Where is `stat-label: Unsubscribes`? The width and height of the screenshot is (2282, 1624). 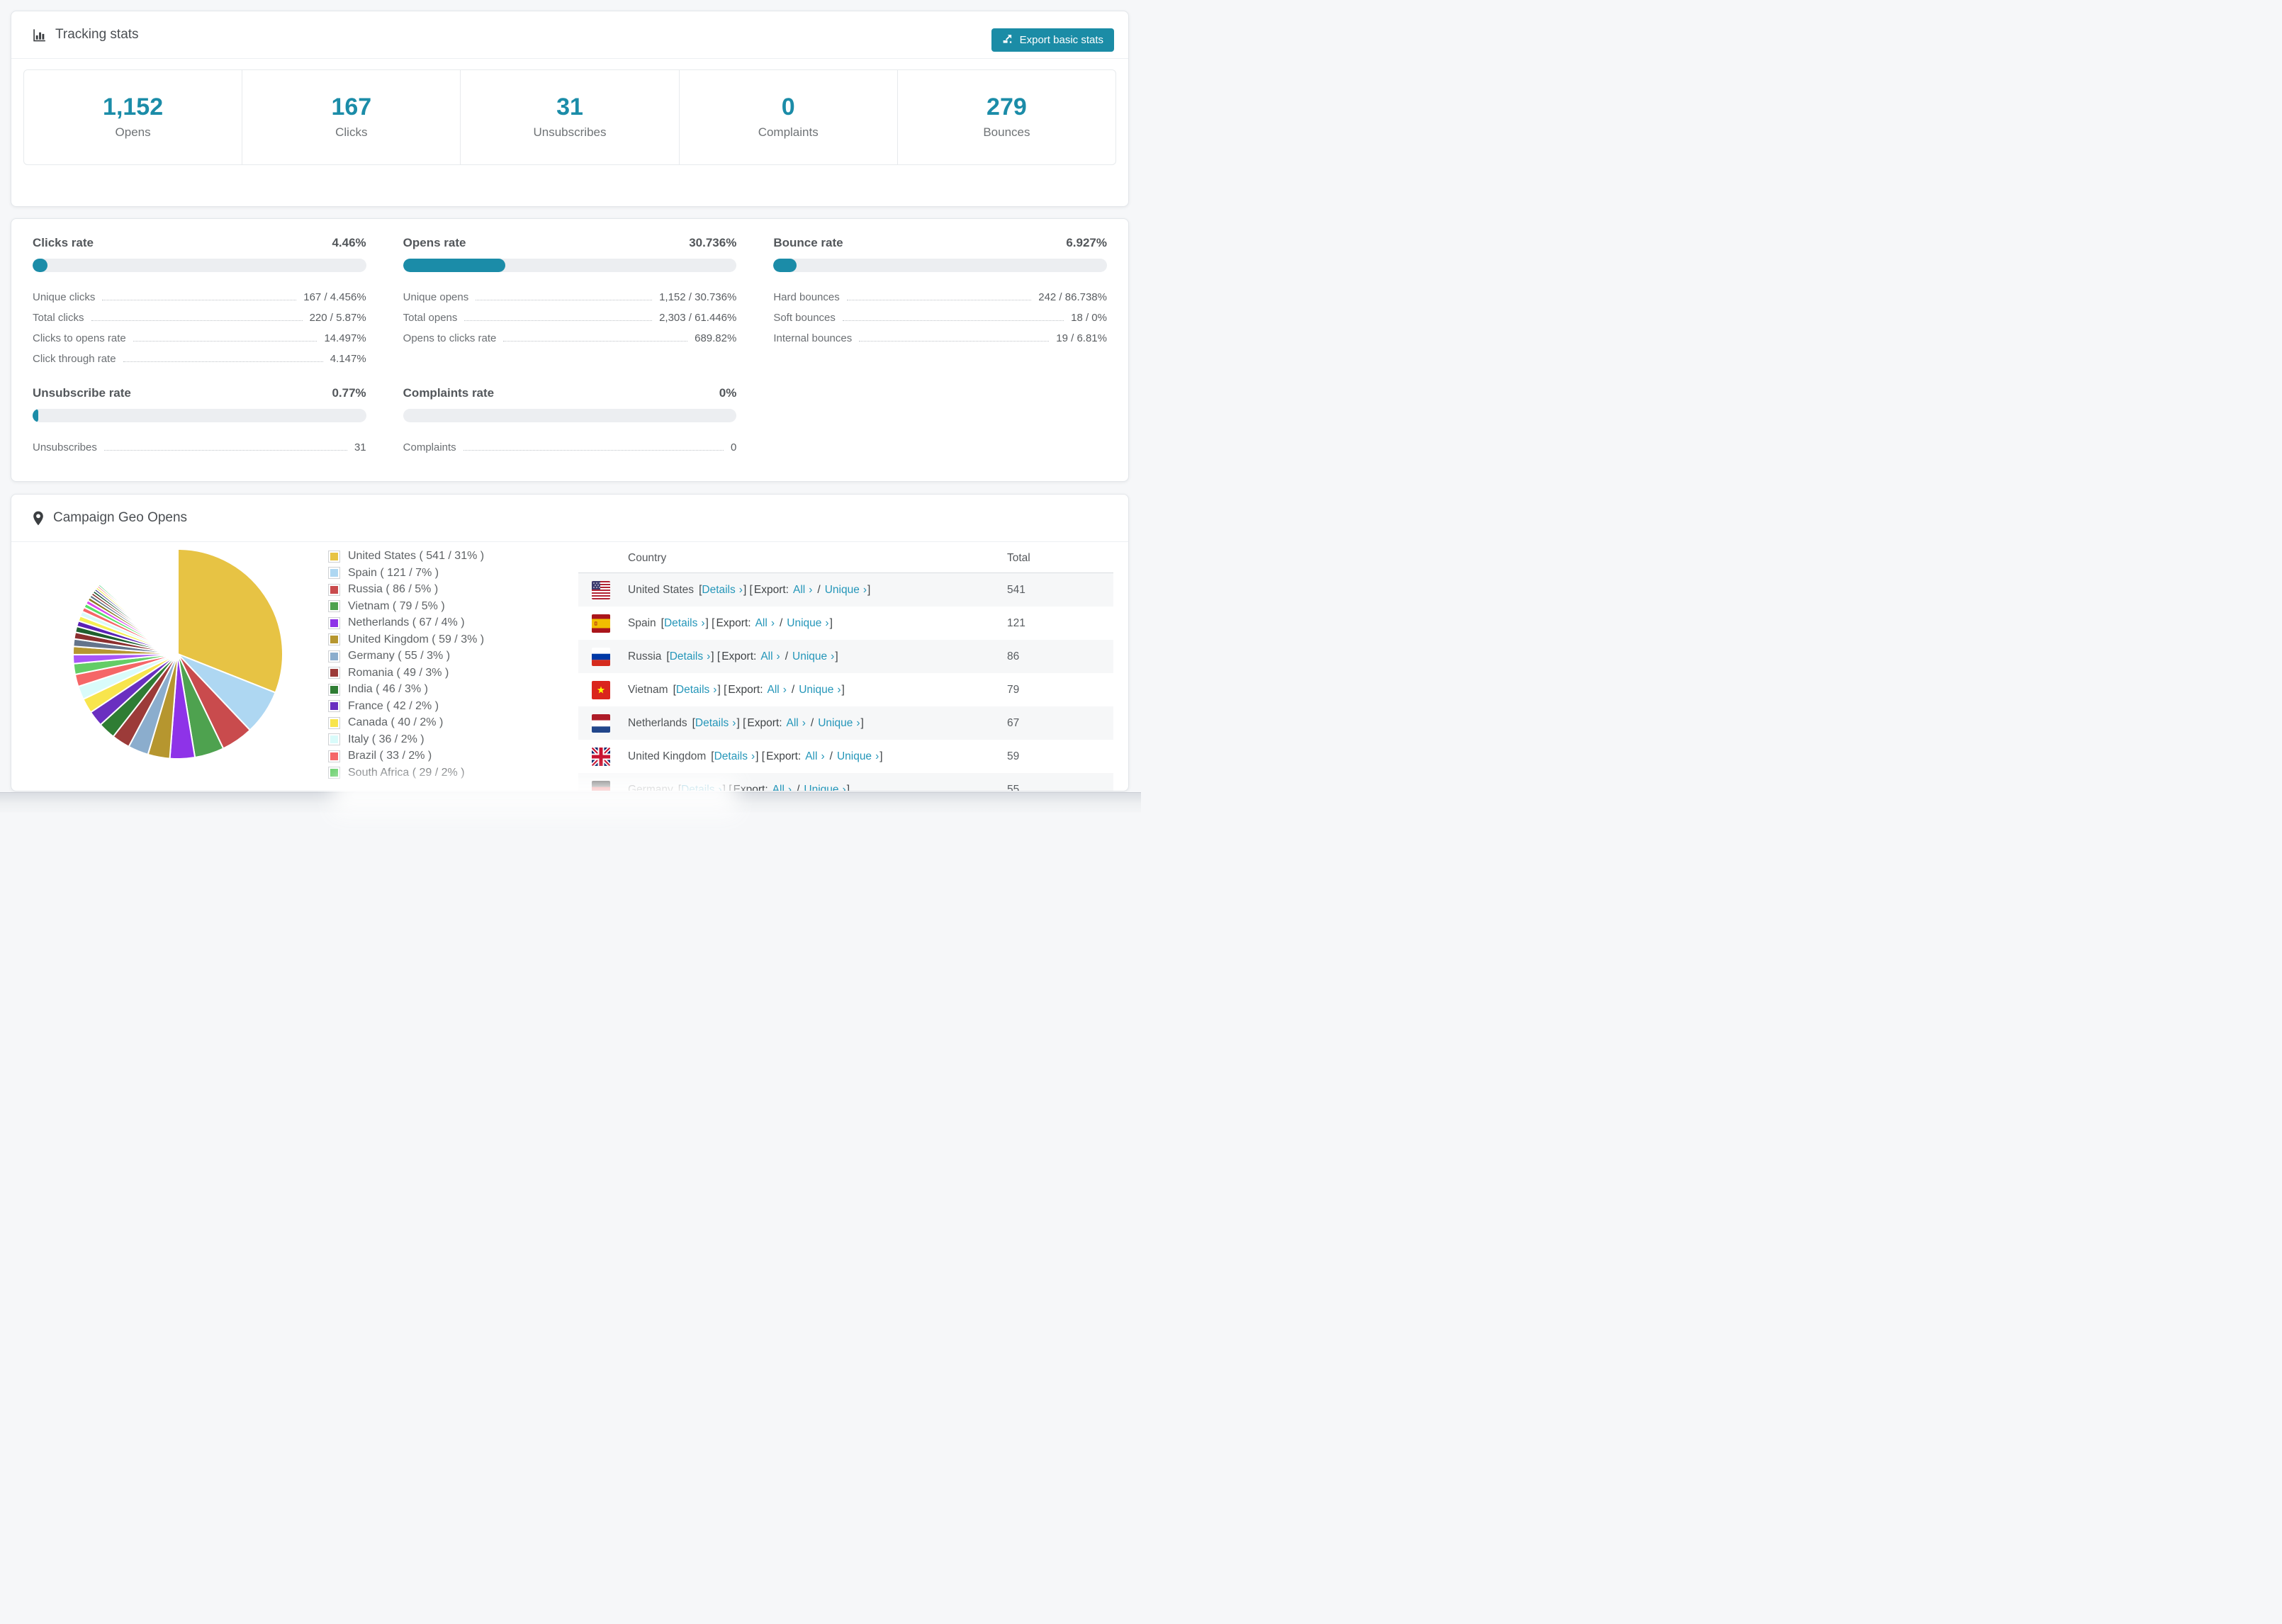 stat-label: Unsubscribes is located at coordinates (570, 132).